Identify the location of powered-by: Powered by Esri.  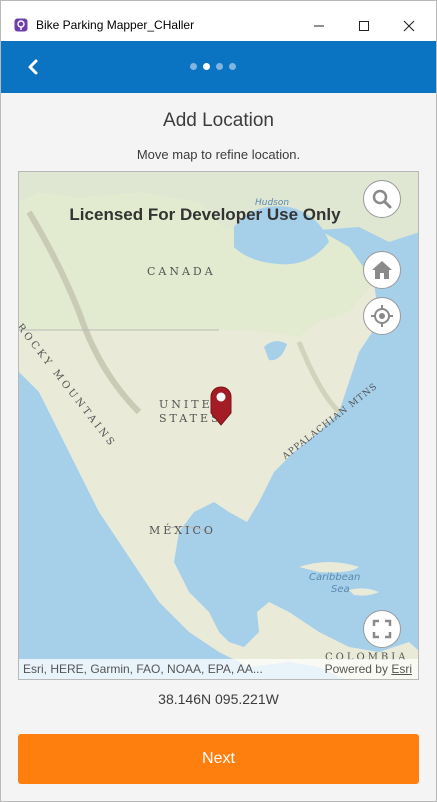
(368, 669).